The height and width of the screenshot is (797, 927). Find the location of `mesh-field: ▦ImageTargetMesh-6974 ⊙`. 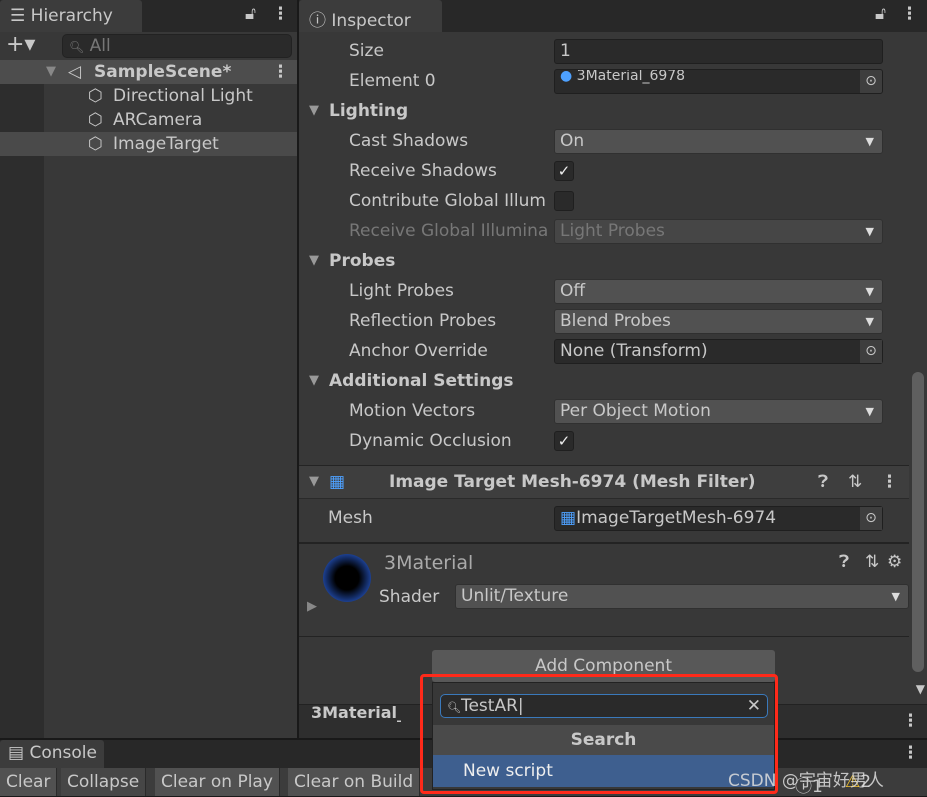

mesh-field: ▦ImageTargetMesh-6974 ⊙ is located at coordinates (718, 518).